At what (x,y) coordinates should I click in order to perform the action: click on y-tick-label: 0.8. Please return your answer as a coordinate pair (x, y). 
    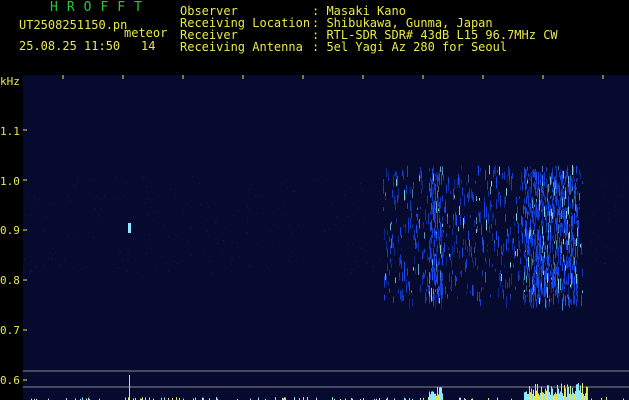
    Looking at the image, I should click on (10, 280).